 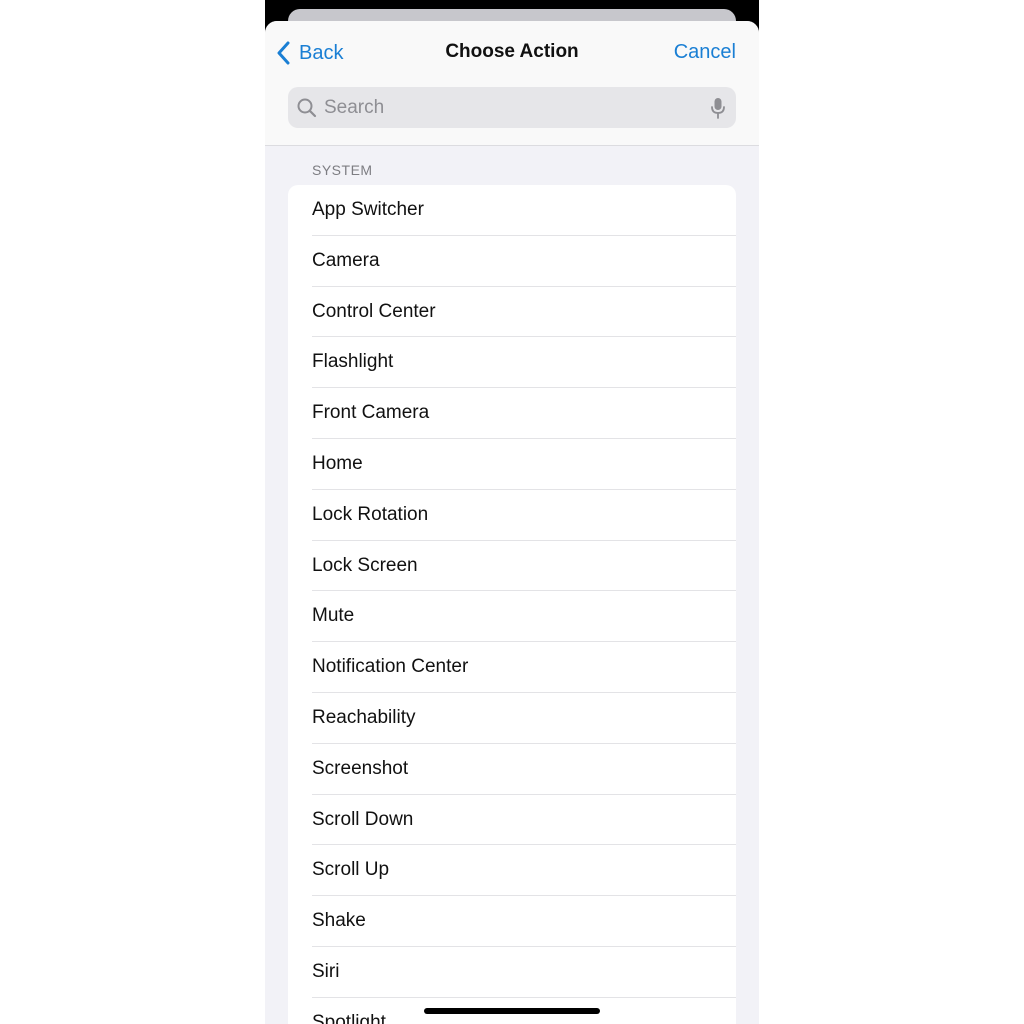 What do you see at coordinates (509, 107) in the screenshot?
I see `search-input` at bounding box center [509, 107].